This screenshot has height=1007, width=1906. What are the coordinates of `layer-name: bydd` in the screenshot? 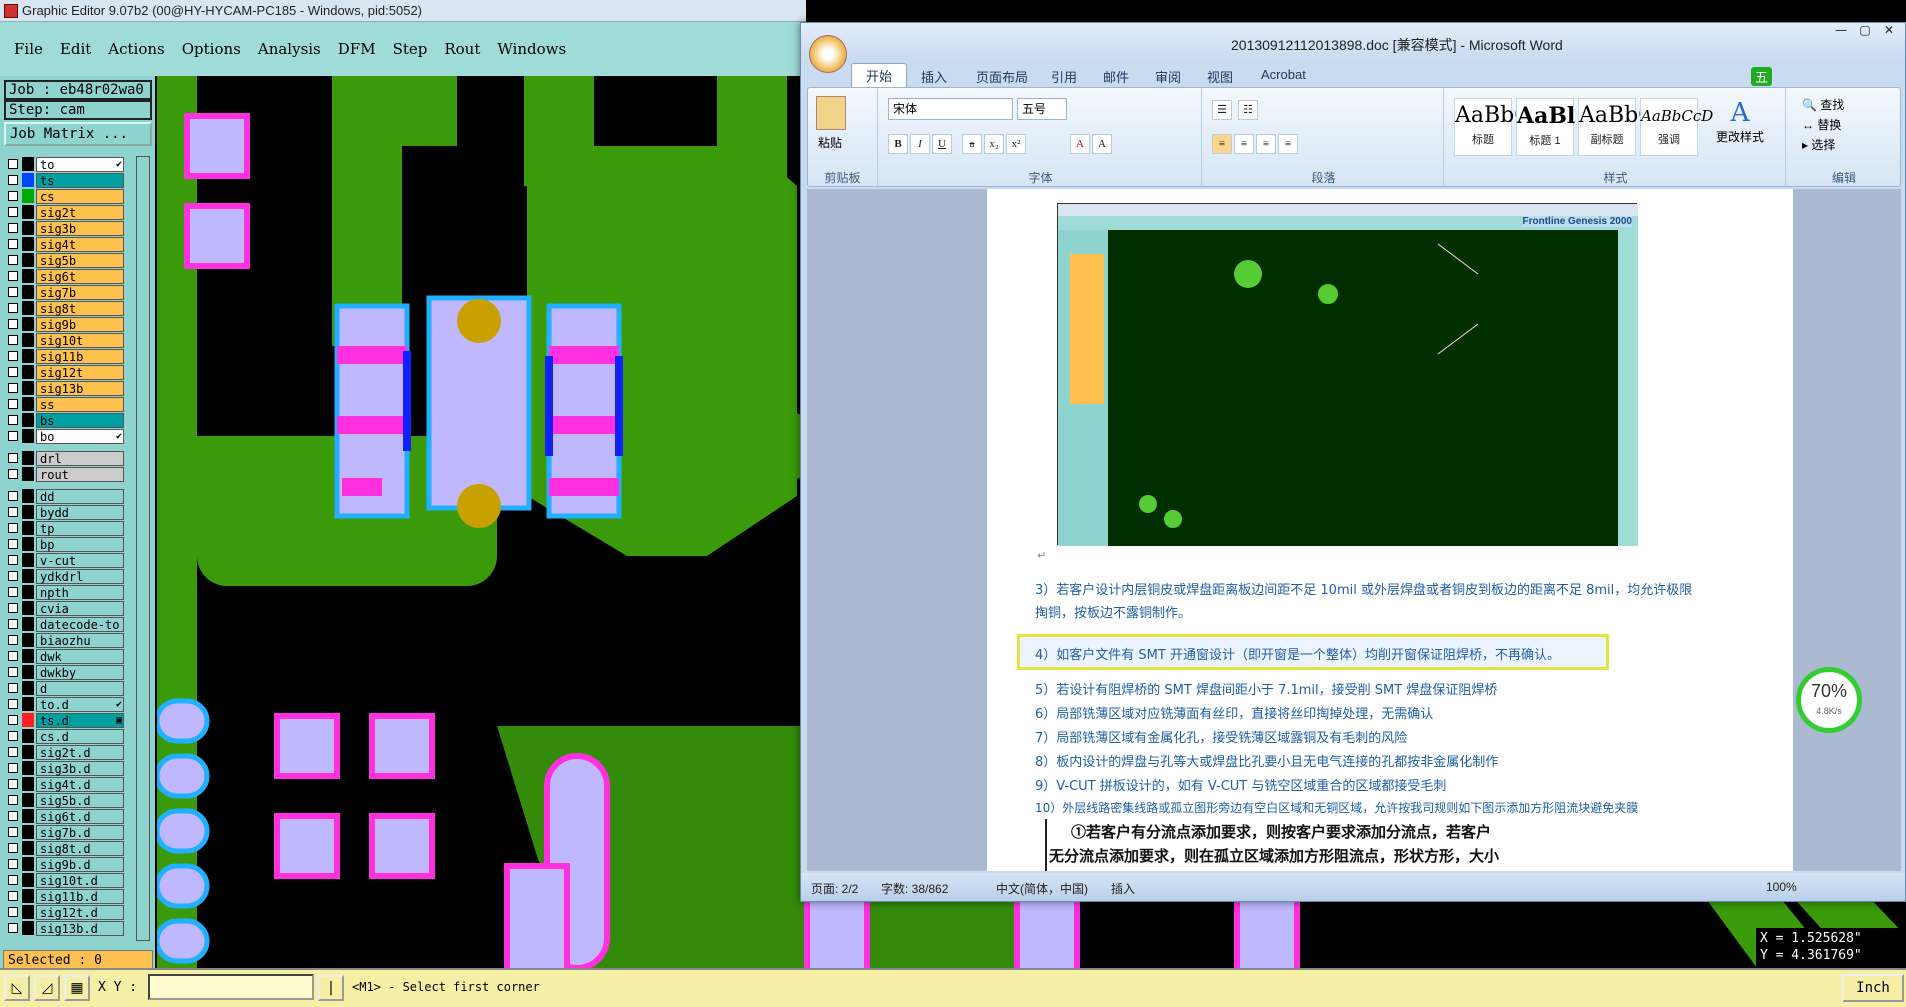 It's located at (80, 512).